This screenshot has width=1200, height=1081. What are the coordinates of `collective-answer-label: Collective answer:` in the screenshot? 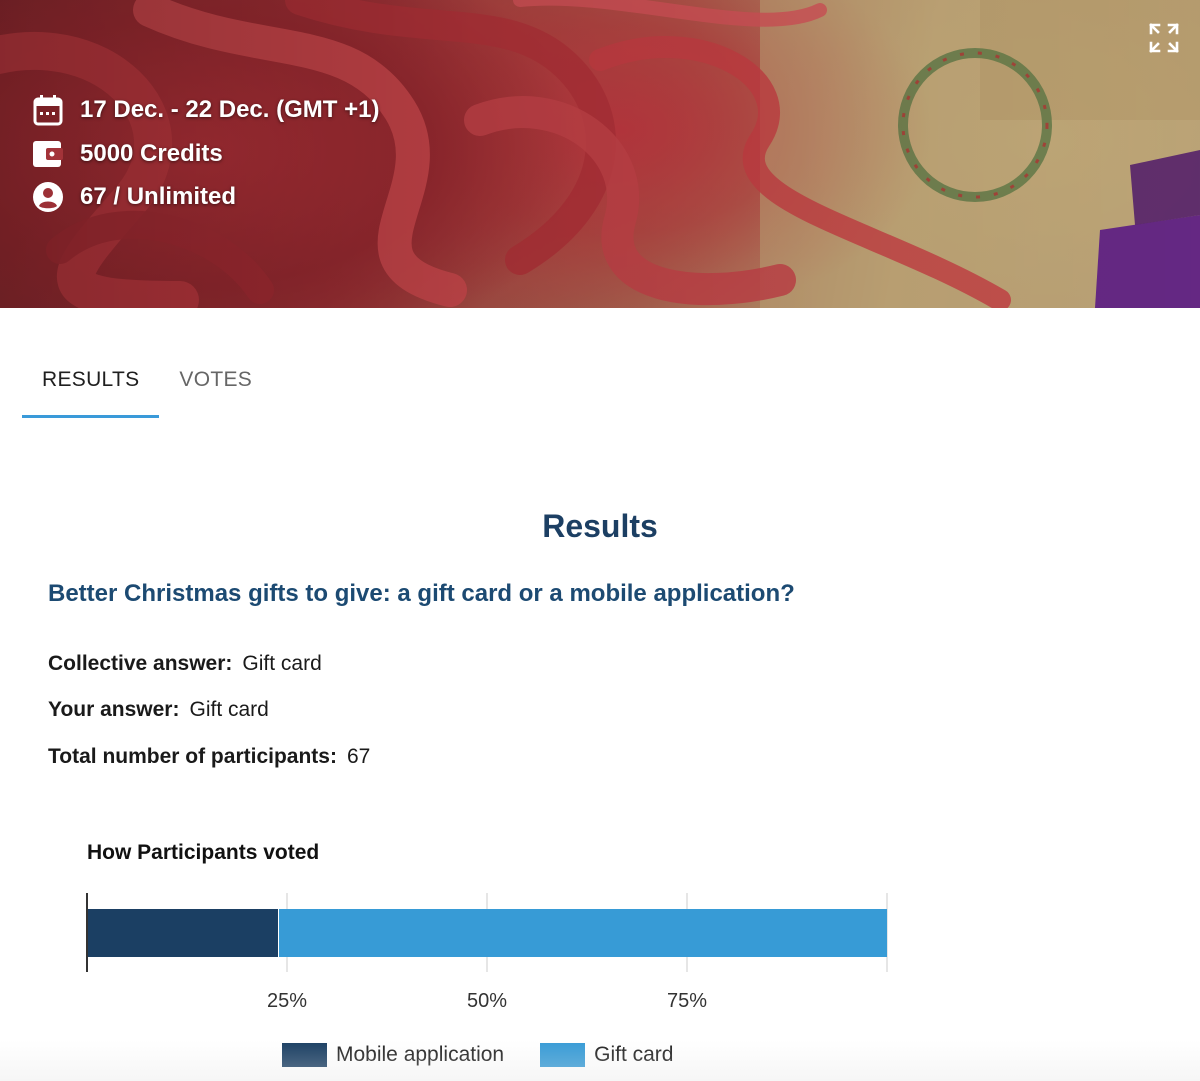 It's located at (140, 663).